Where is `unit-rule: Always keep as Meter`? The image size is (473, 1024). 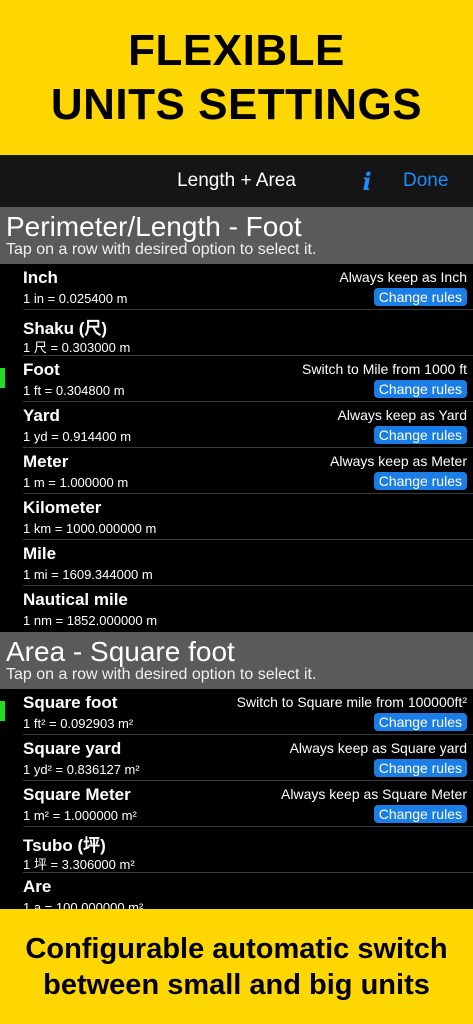
unit-rule: Always keep as Meter is located at coordinates (398, 461).